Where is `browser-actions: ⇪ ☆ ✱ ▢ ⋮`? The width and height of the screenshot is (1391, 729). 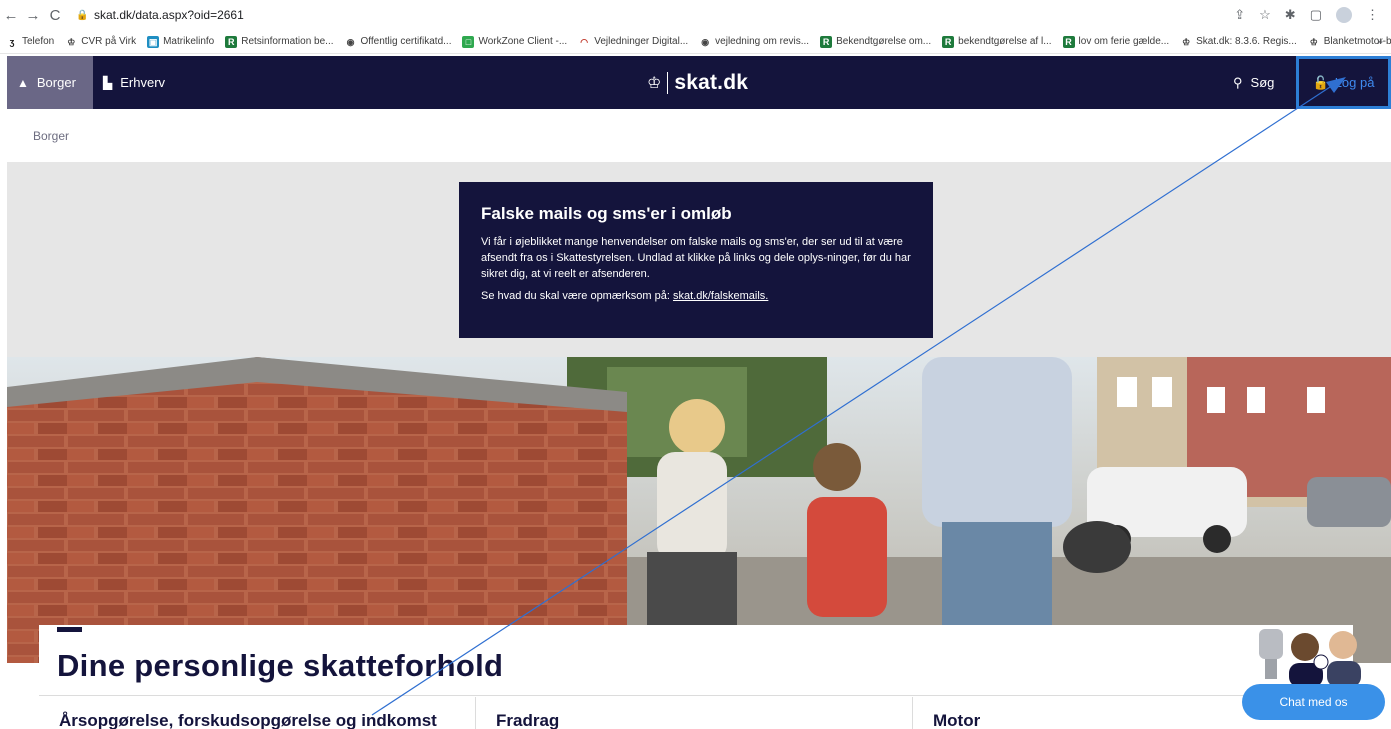
browser-actions: ⇪ ☆ ✱ ▢ ⋮ is located at coordinates (1306, 15).